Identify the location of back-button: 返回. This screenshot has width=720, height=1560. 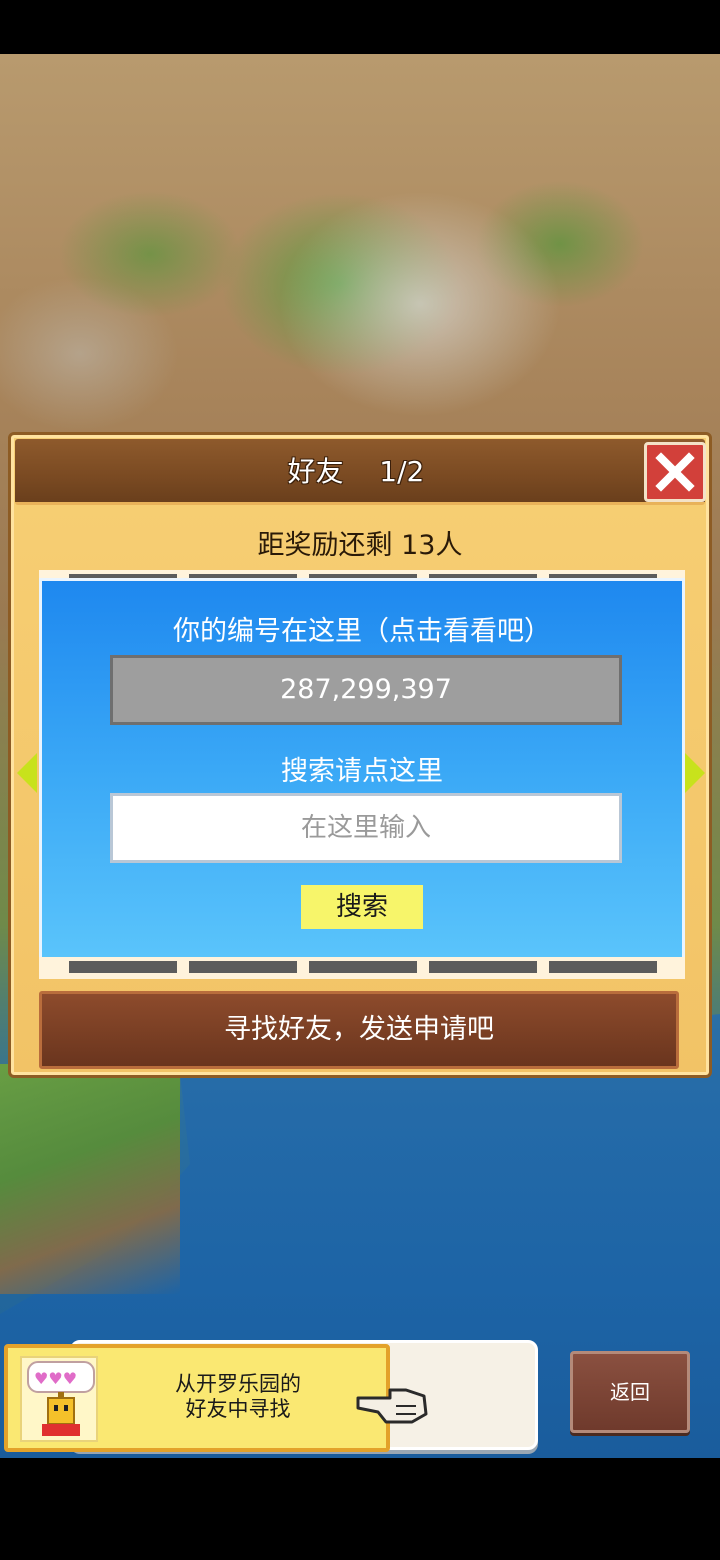
(630, 1392).